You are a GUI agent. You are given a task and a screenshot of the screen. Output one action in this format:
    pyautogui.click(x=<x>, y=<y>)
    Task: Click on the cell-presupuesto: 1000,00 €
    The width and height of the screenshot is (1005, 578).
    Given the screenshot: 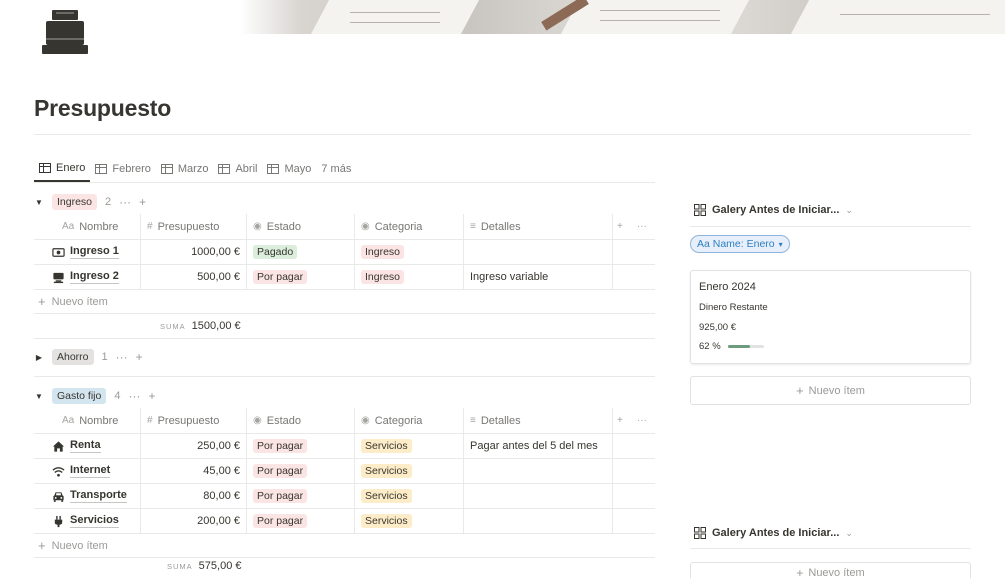 What is the action you would take?
    pyautogui.click(x=194, y=252)
    